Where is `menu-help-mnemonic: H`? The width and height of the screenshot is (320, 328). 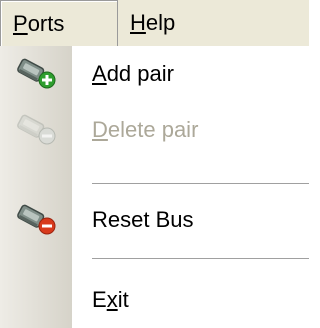 menu-help-mnemonic: H is located at coordinates (138, 22).